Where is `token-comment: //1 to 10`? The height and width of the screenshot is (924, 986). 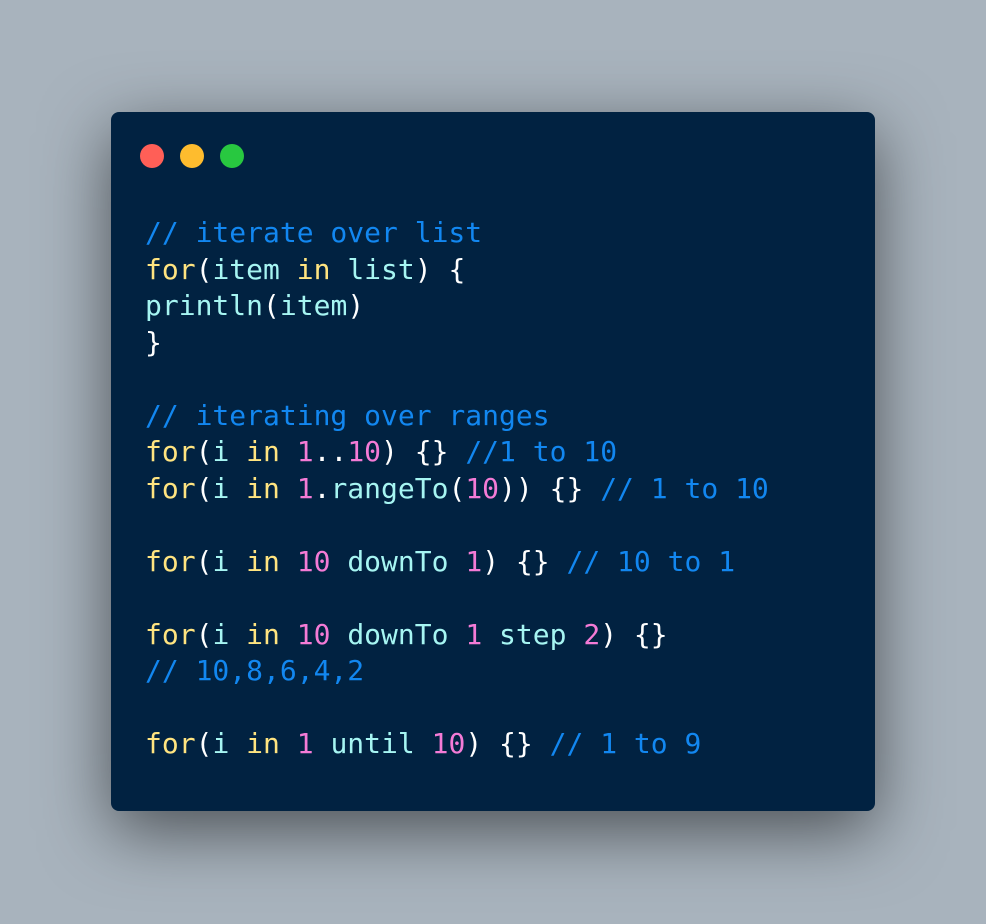 token-comment: //1 to 10 is located at coordinates (541, 451).